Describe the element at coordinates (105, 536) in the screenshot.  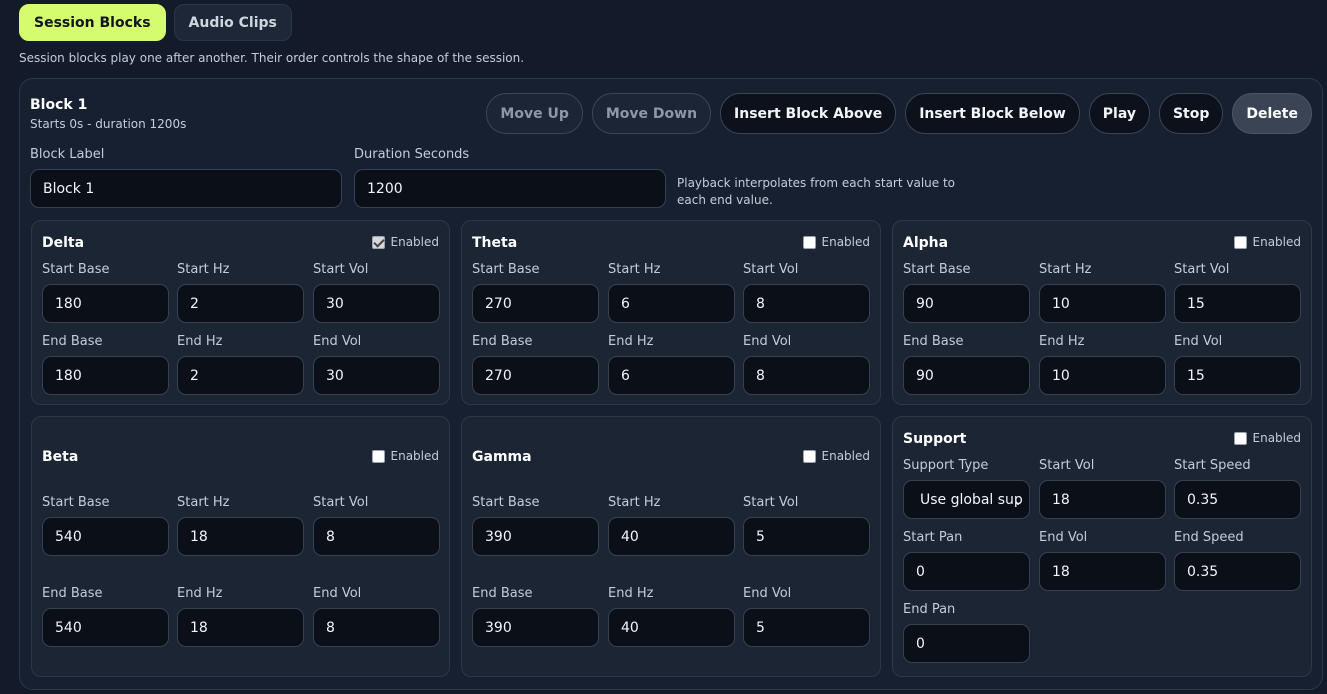
I see `start-base-input: 540` at that location.